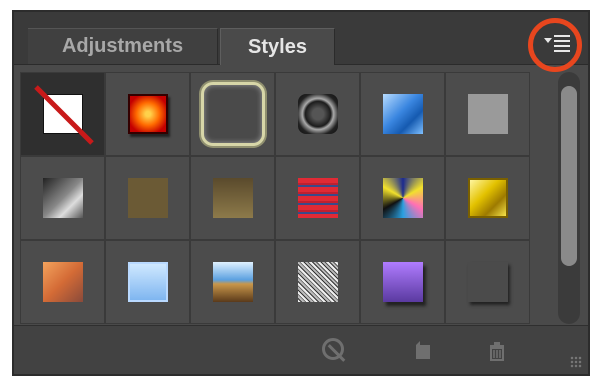  I want to click on tab-adjustments: Adjustments, so click(123, 46).